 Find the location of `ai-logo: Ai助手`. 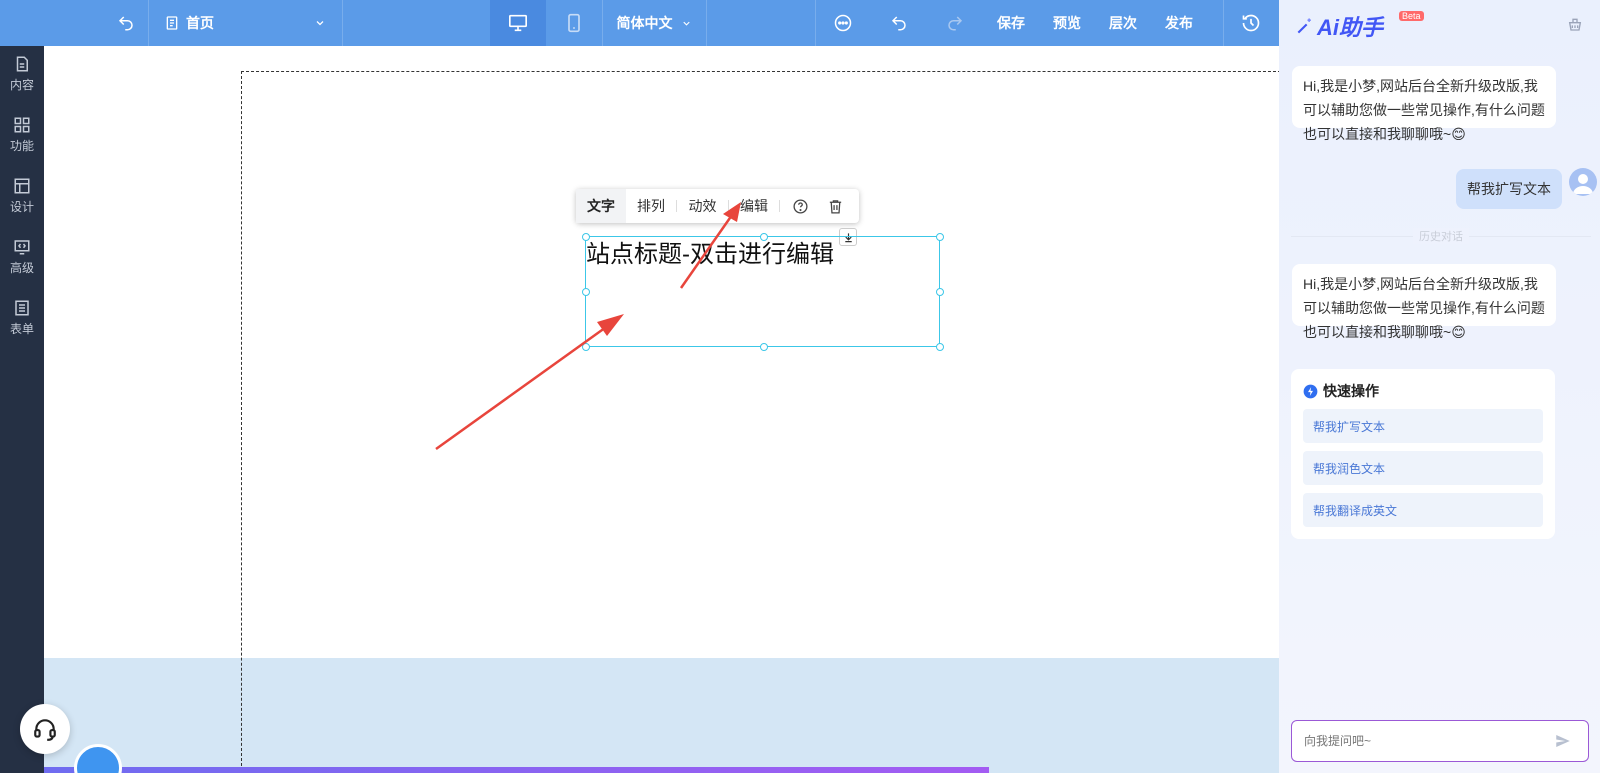

ai-logo: Ai助手 is located at coordinates (1339, 26).